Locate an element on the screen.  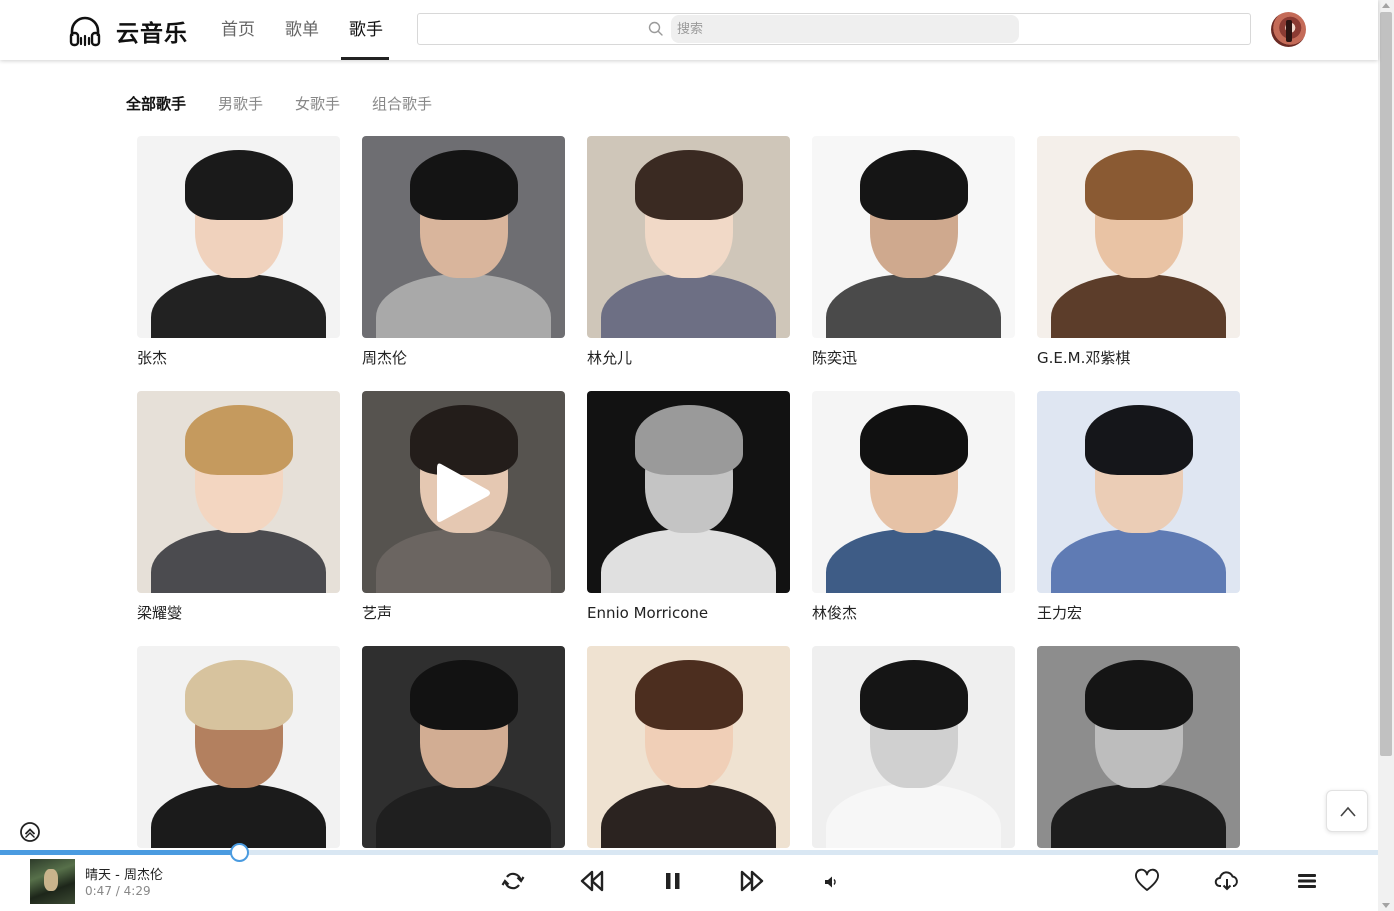
scrollbar is located at coordinates (1386, 455).